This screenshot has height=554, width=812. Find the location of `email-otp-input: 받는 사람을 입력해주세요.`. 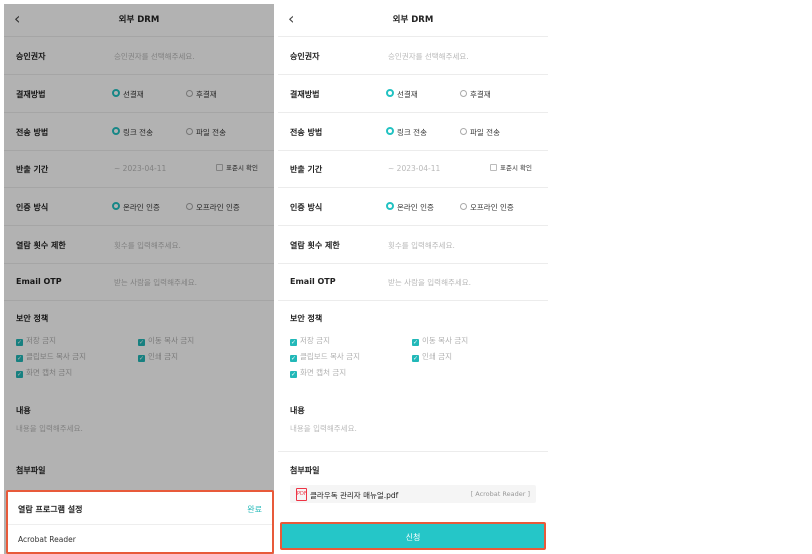

email-otp-input: 받는 사람을 입력해주세요. is located at coordinates (429, 282).